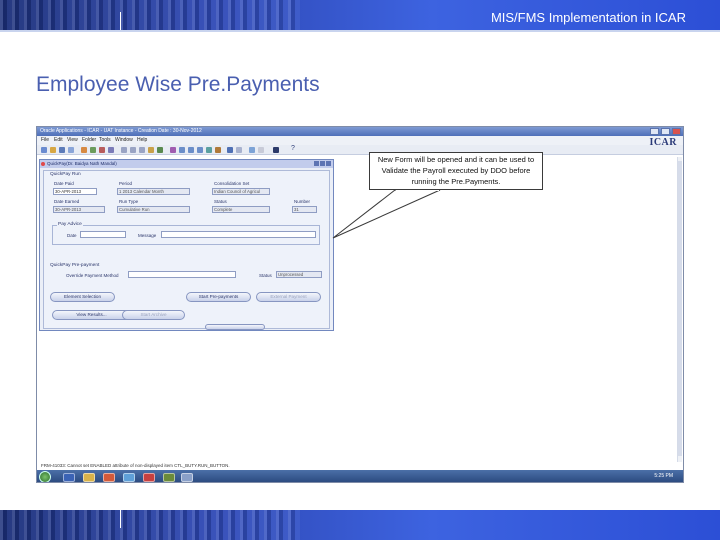 The image size is (720, 540). What do you see at coordinates (75, 191) in the screenshot?
I see `date-paid-field: 30-APR-2013` at bounding box center [75, 191].